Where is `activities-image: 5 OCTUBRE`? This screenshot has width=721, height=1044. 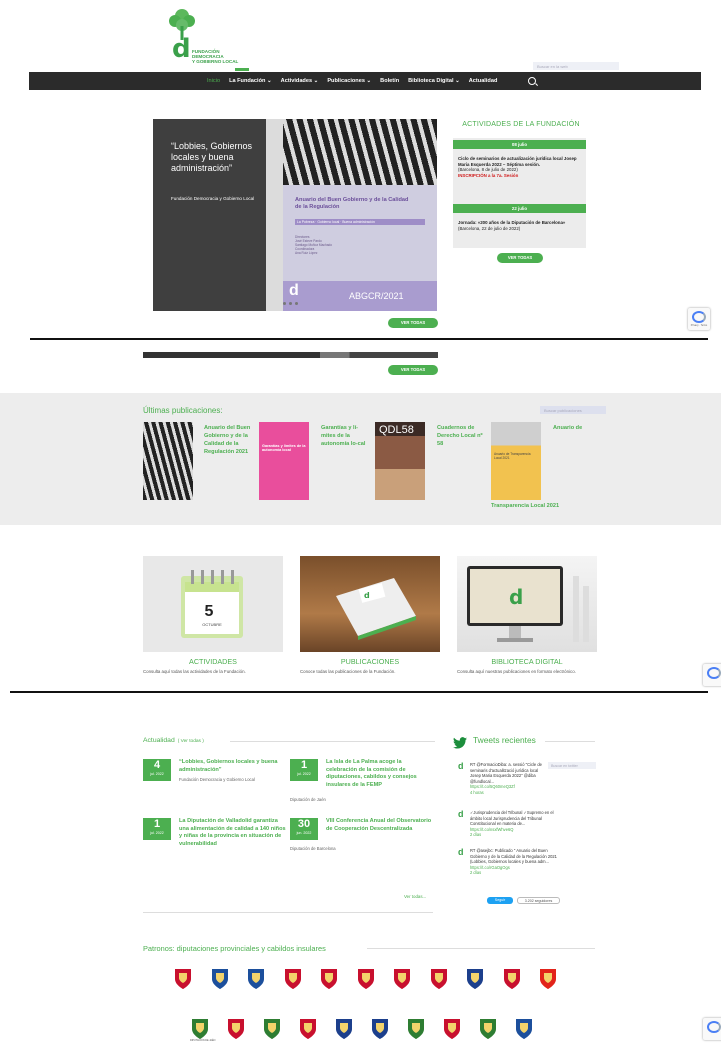 activities-image: 5 OCTUBRE is located at coordinates (213, 604).